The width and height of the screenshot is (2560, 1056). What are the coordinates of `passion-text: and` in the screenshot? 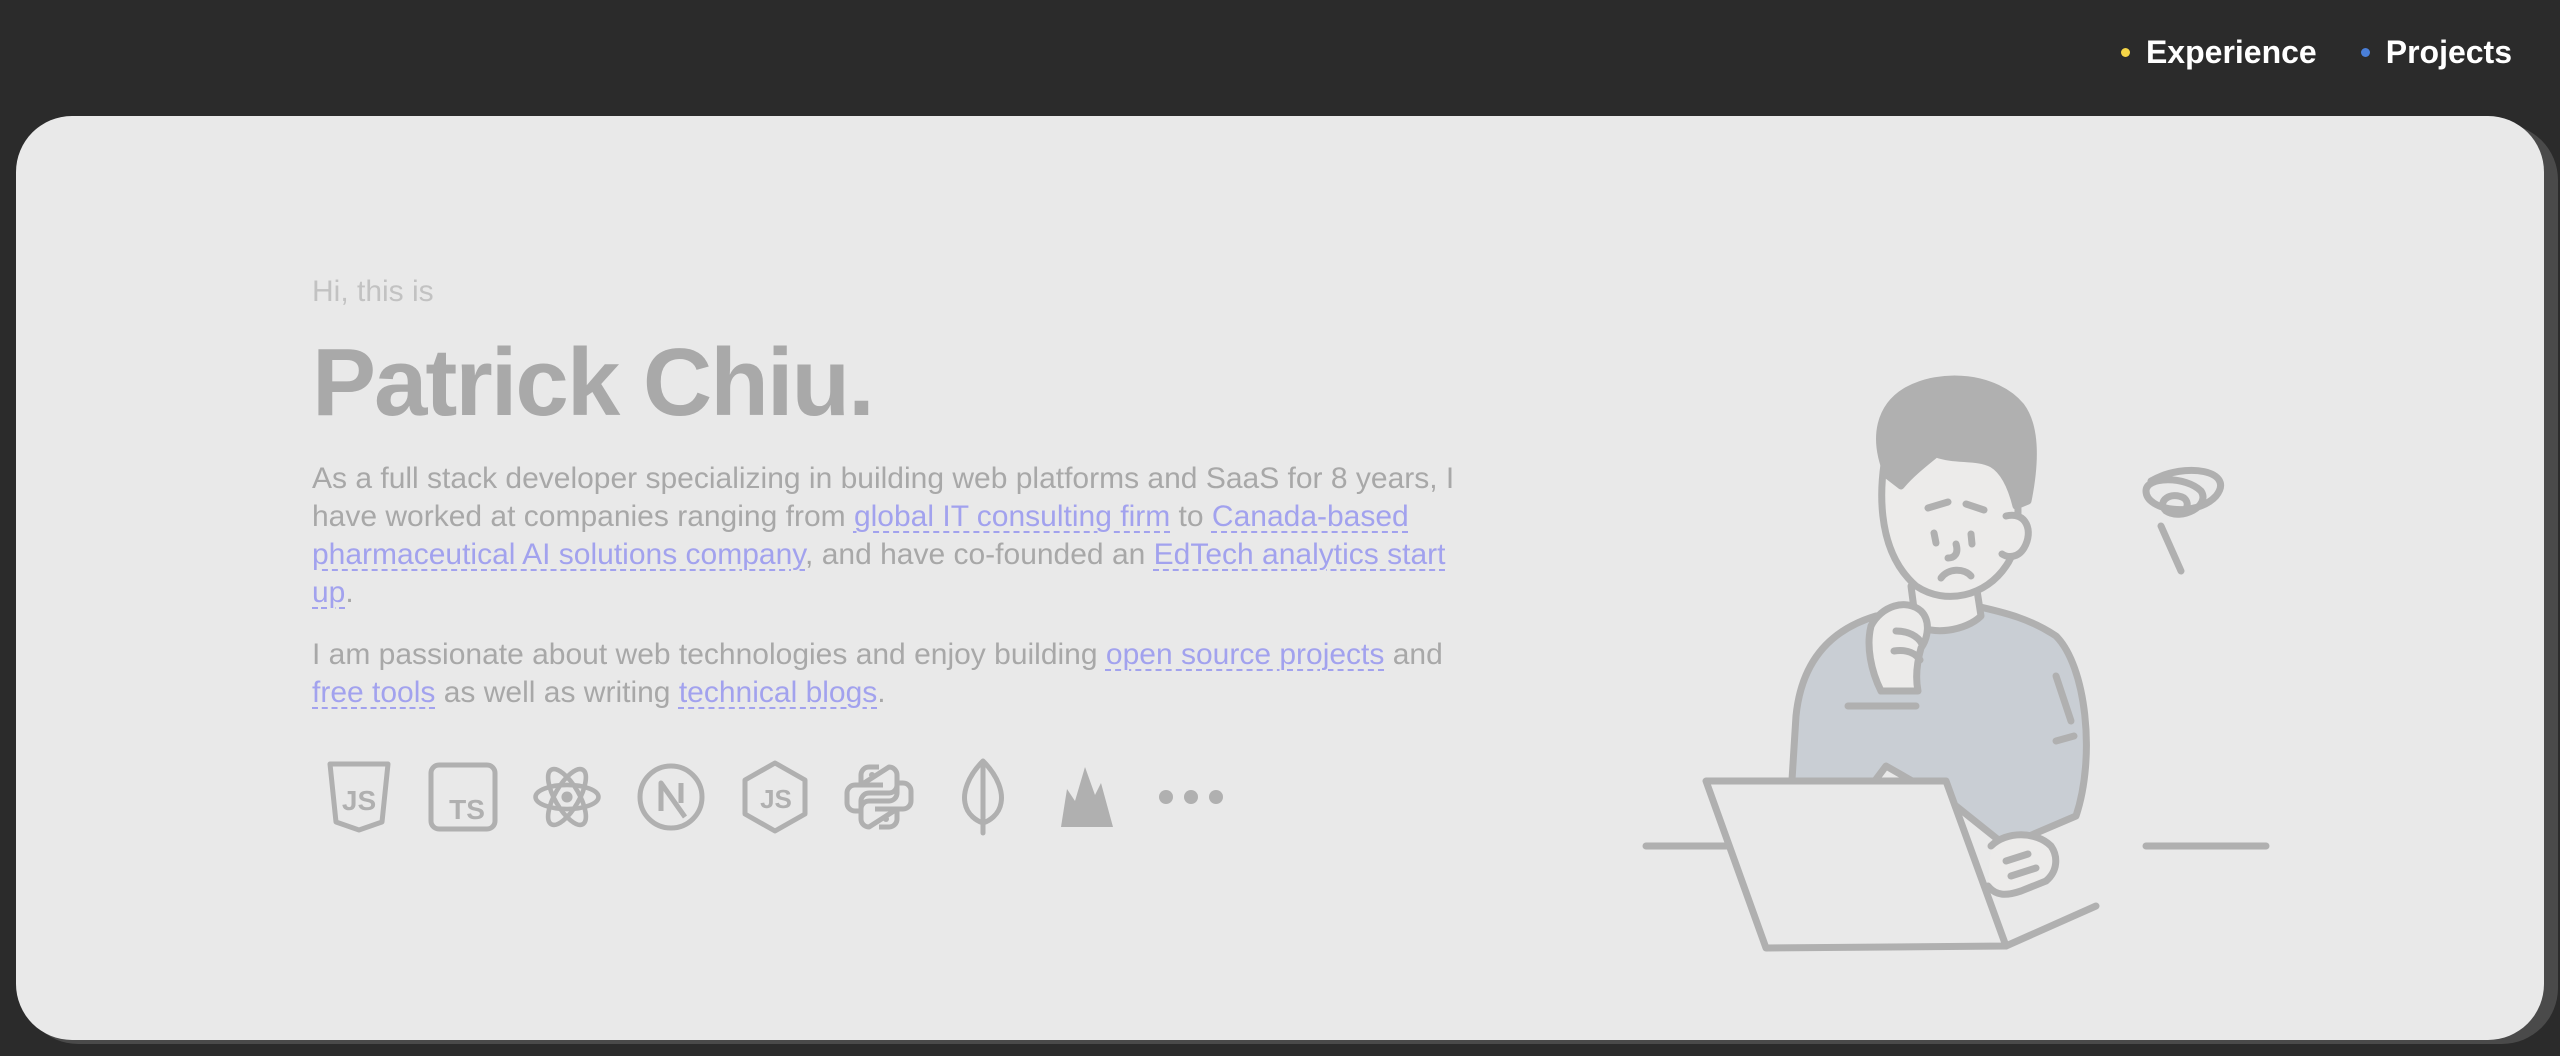 It's located at (1413, 654).